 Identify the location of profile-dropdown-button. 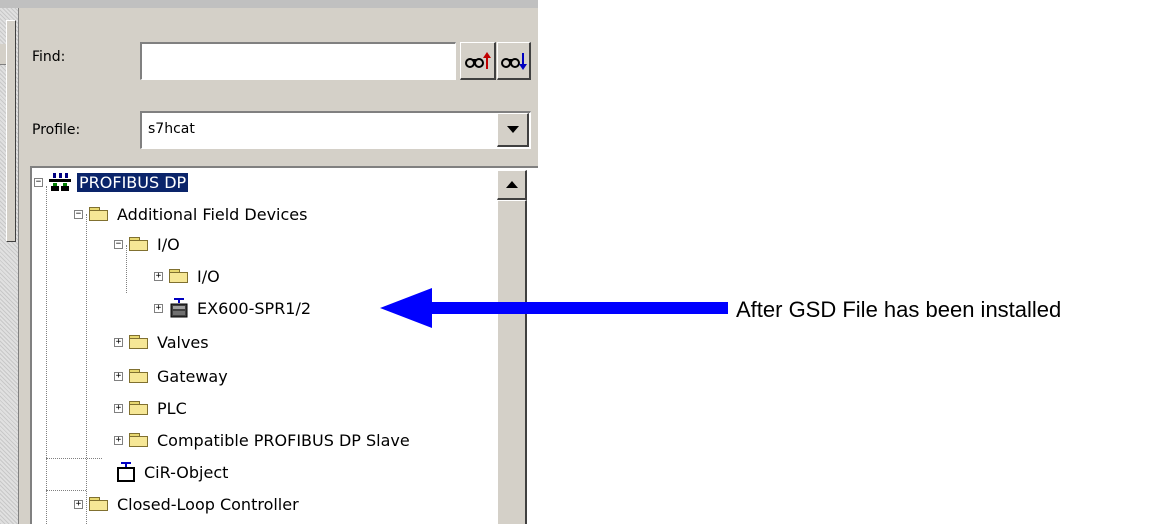
(513, 130).